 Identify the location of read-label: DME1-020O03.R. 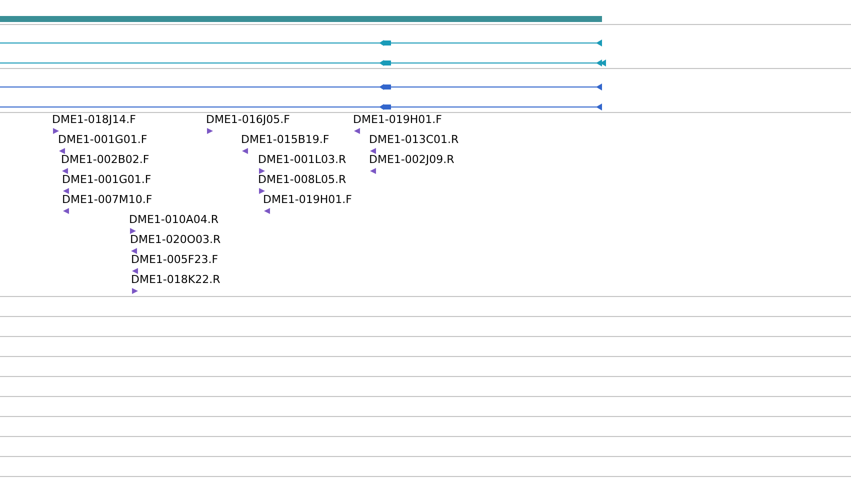
(175, 239).